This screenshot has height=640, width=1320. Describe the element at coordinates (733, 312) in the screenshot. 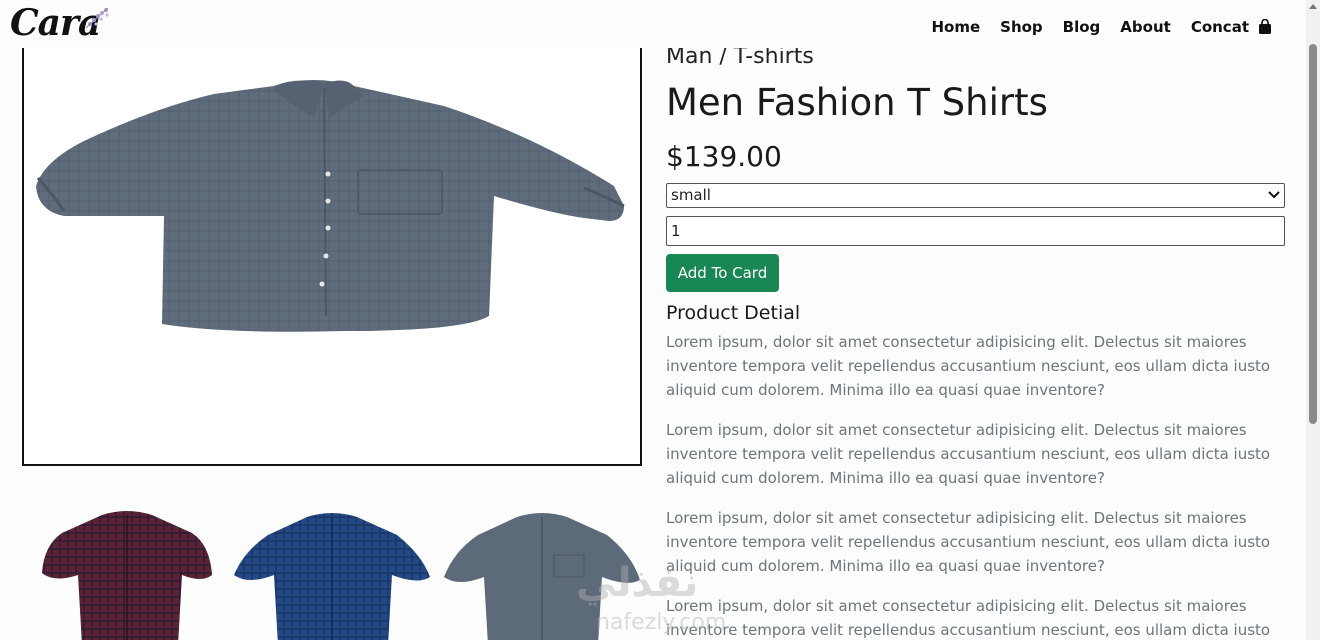

I see `product-detail-heading: Product Detial` at that location.